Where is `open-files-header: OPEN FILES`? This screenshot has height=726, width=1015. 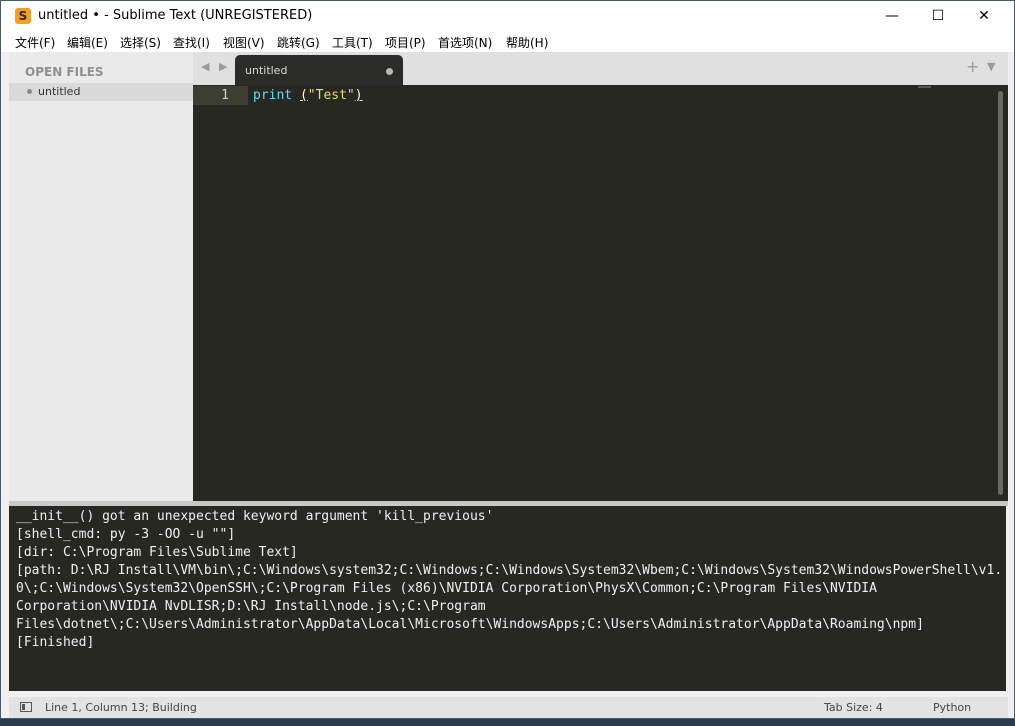
open-files-header: OPEN FILES is located at coordinates (64, 72).